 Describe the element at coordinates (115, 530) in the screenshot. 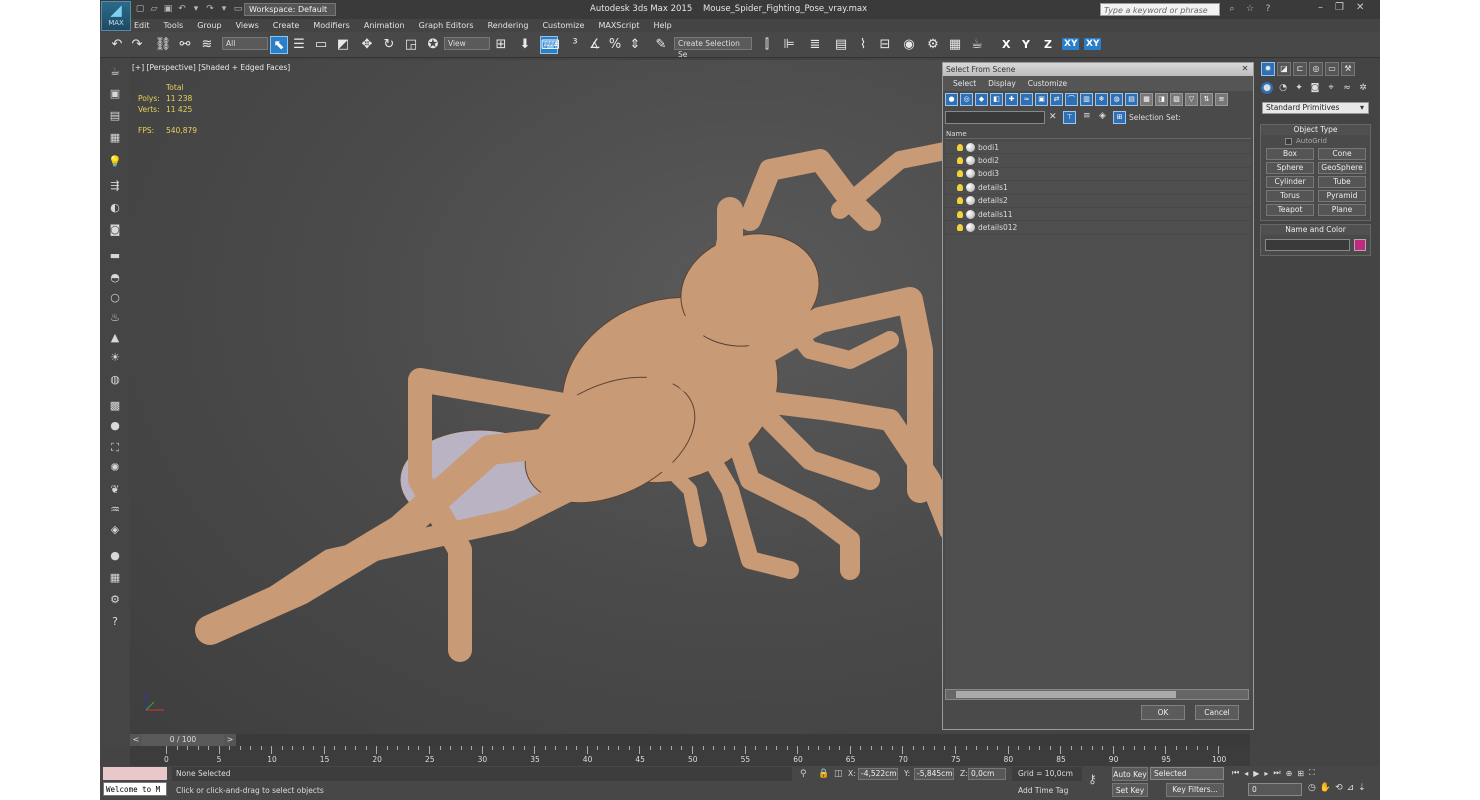

I see `texture-icon: ◈` at that location.